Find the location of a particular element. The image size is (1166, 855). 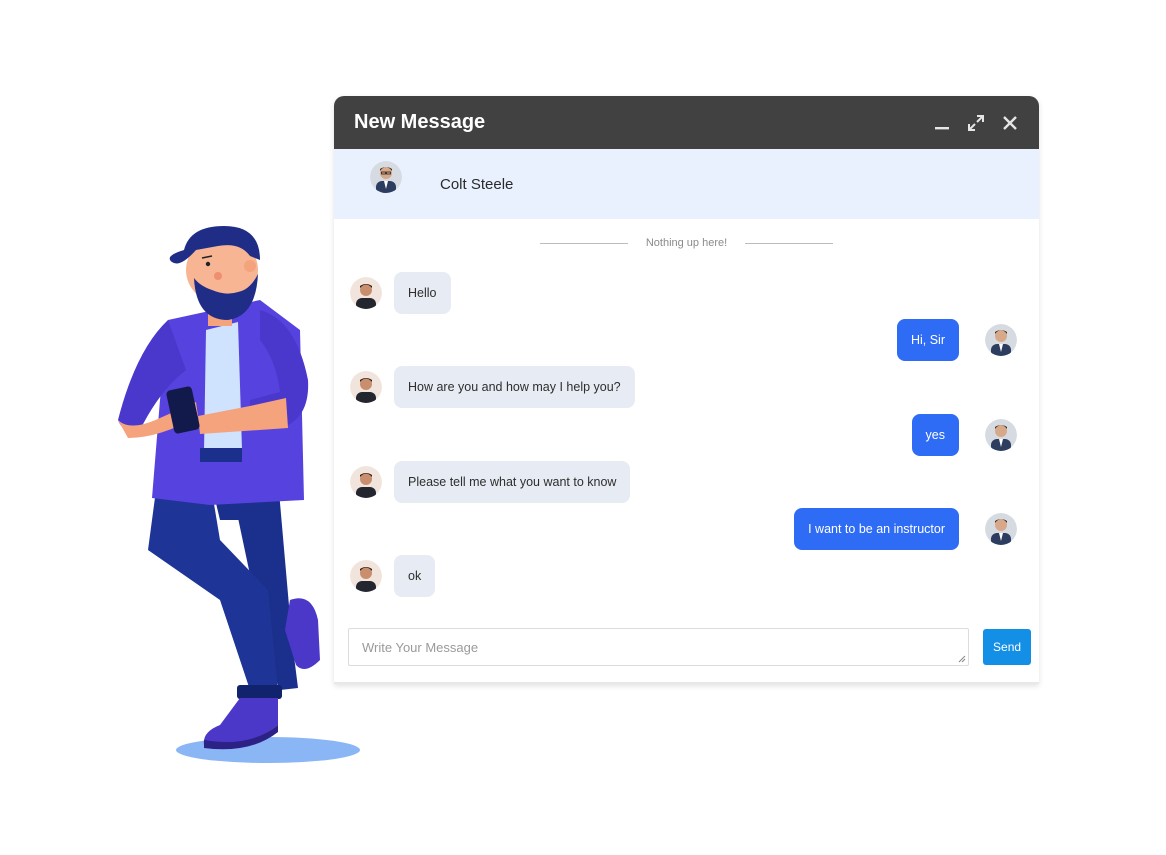

divider-text: Nothing up here! is located at coordinates (686, 243).